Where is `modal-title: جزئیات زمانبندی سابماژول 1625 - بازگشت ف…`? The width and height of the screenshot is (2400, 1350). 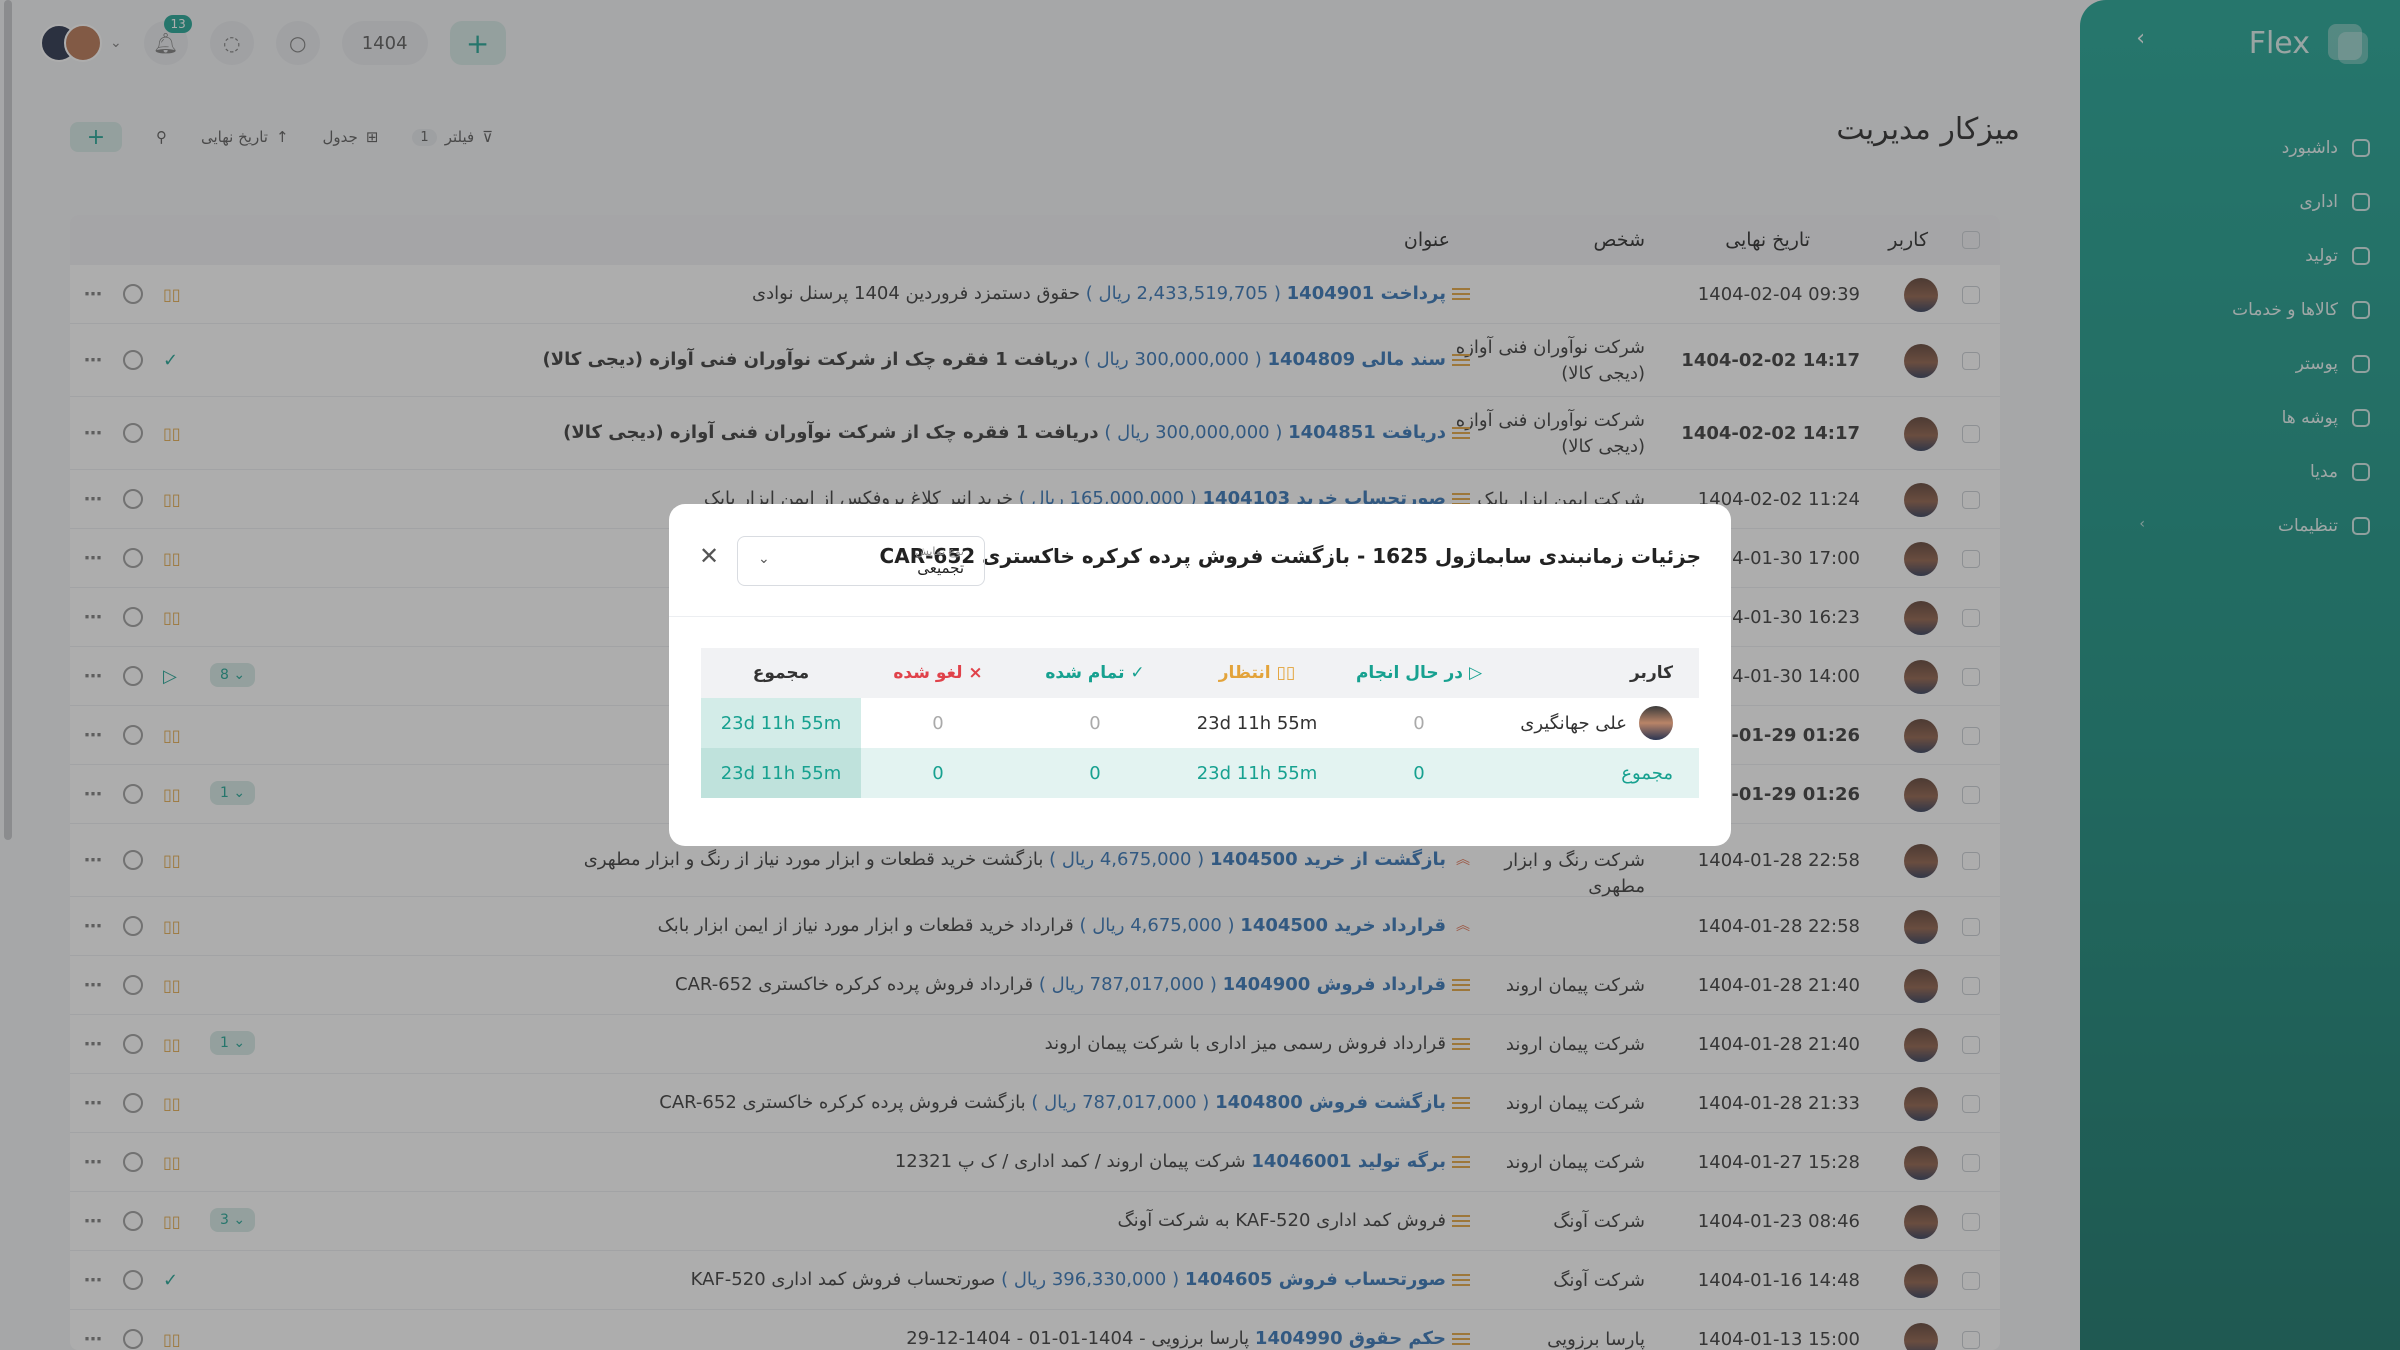
modal-title: جزئیات زمانبندی سابماژول 1625 - بازگشت ف… is located at coordinates (1290, 556).